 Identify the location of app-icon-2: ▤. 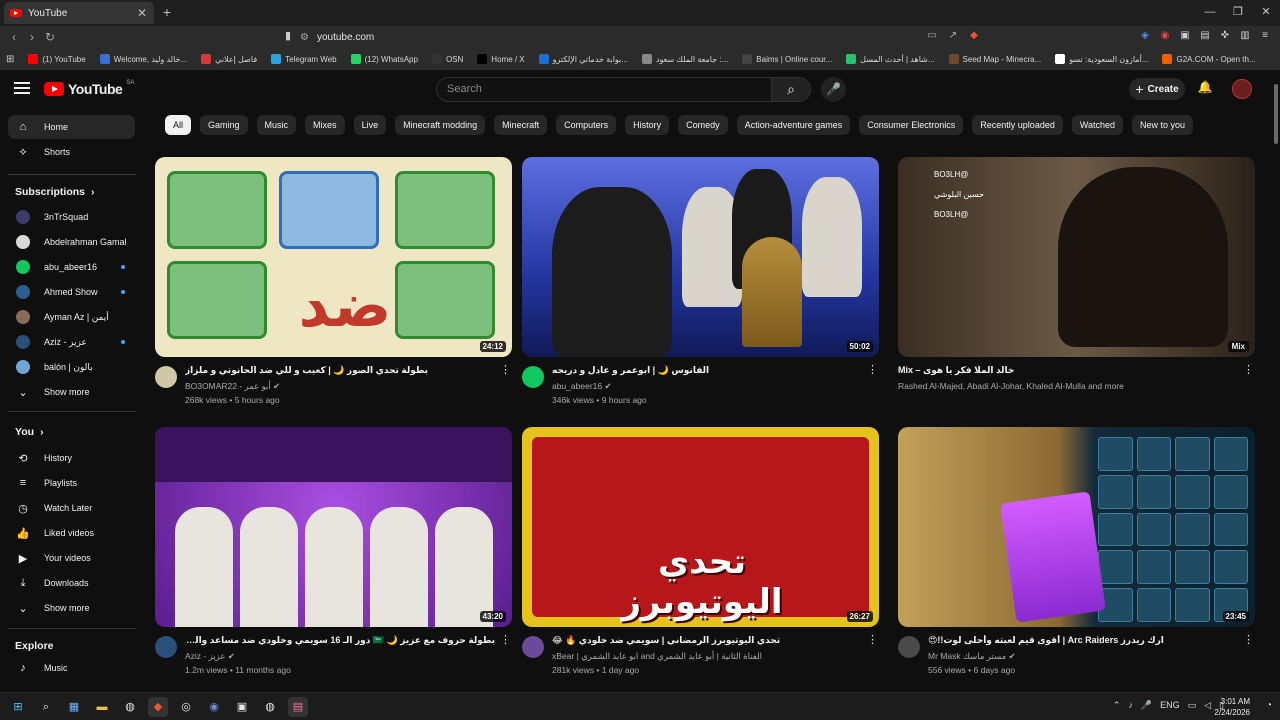
(298, 707).